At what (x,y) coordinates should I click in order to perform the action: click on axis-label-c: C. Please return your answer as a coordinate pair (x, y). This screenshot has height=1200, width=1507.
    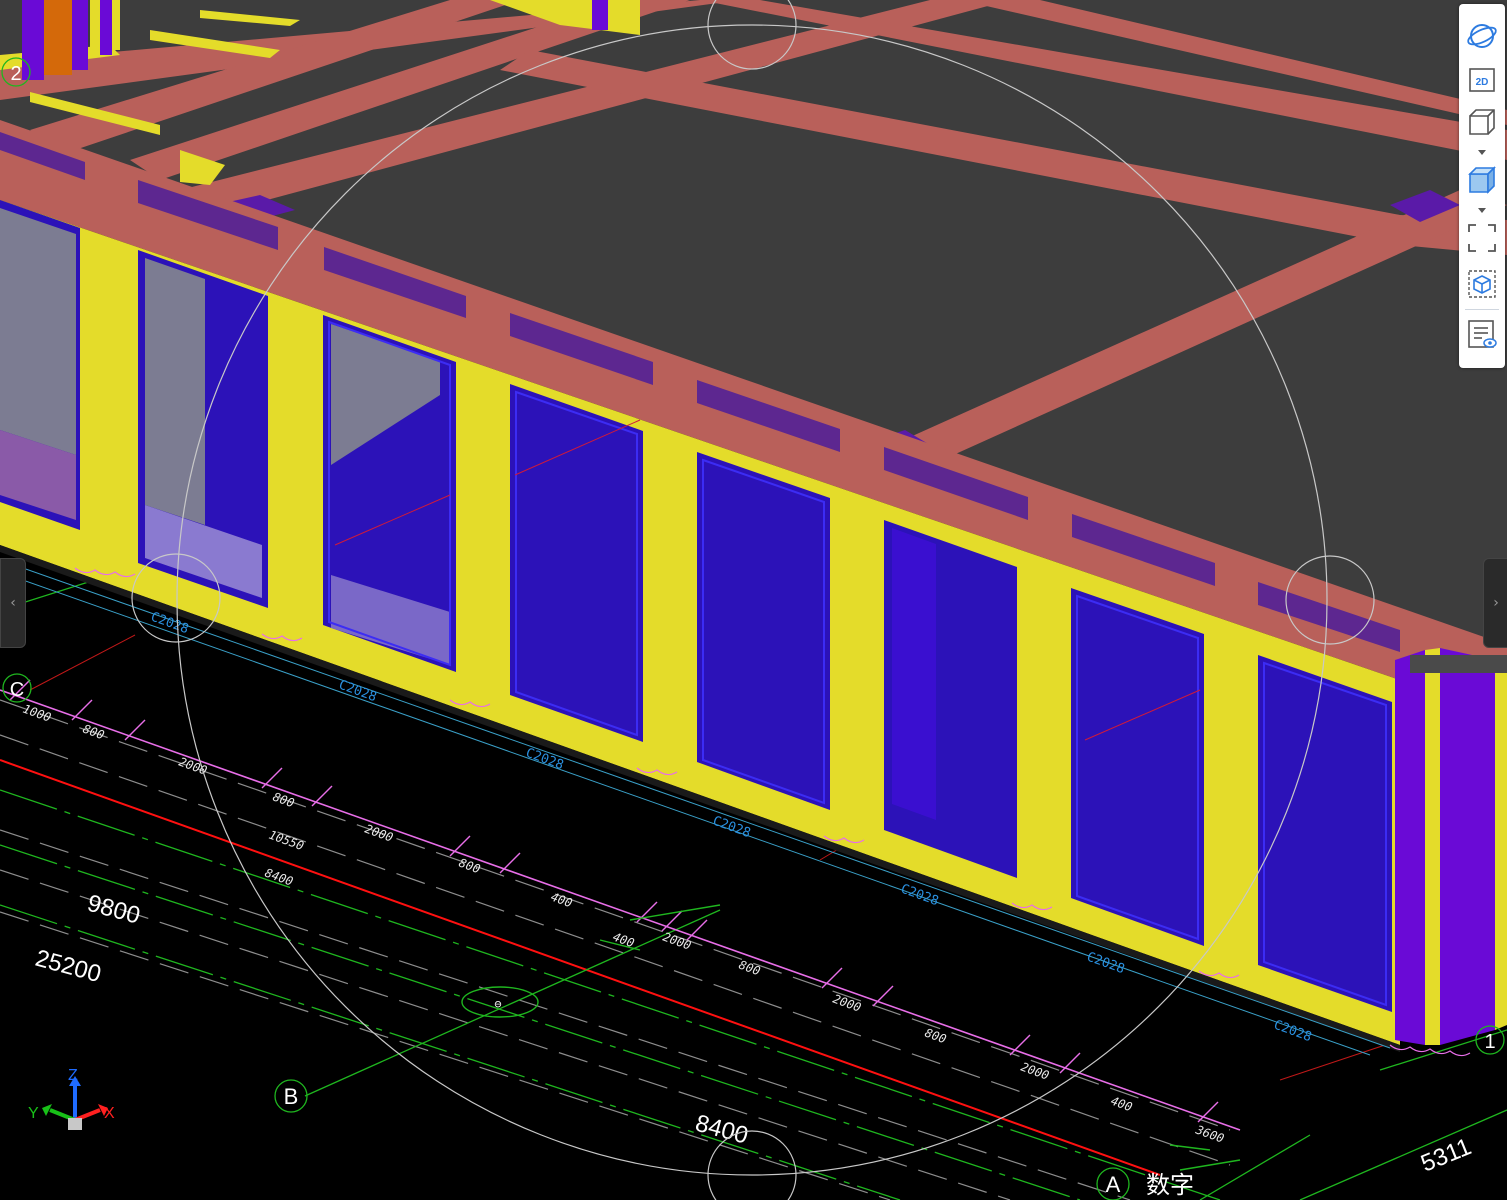
    Looking at the image, I should click on (17, 690).